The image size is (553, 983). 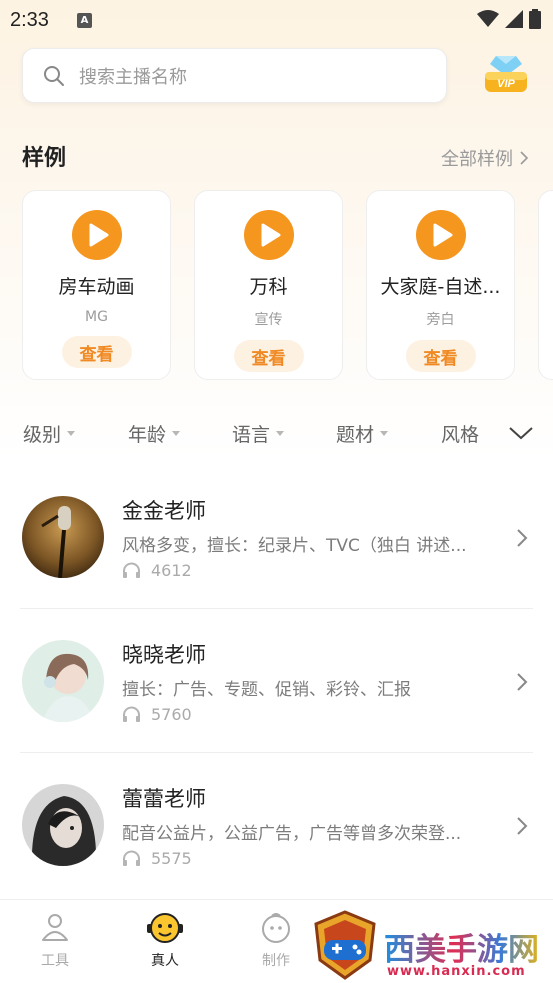 I want to click on vip-label: VIP, so click(x=506, y=84).